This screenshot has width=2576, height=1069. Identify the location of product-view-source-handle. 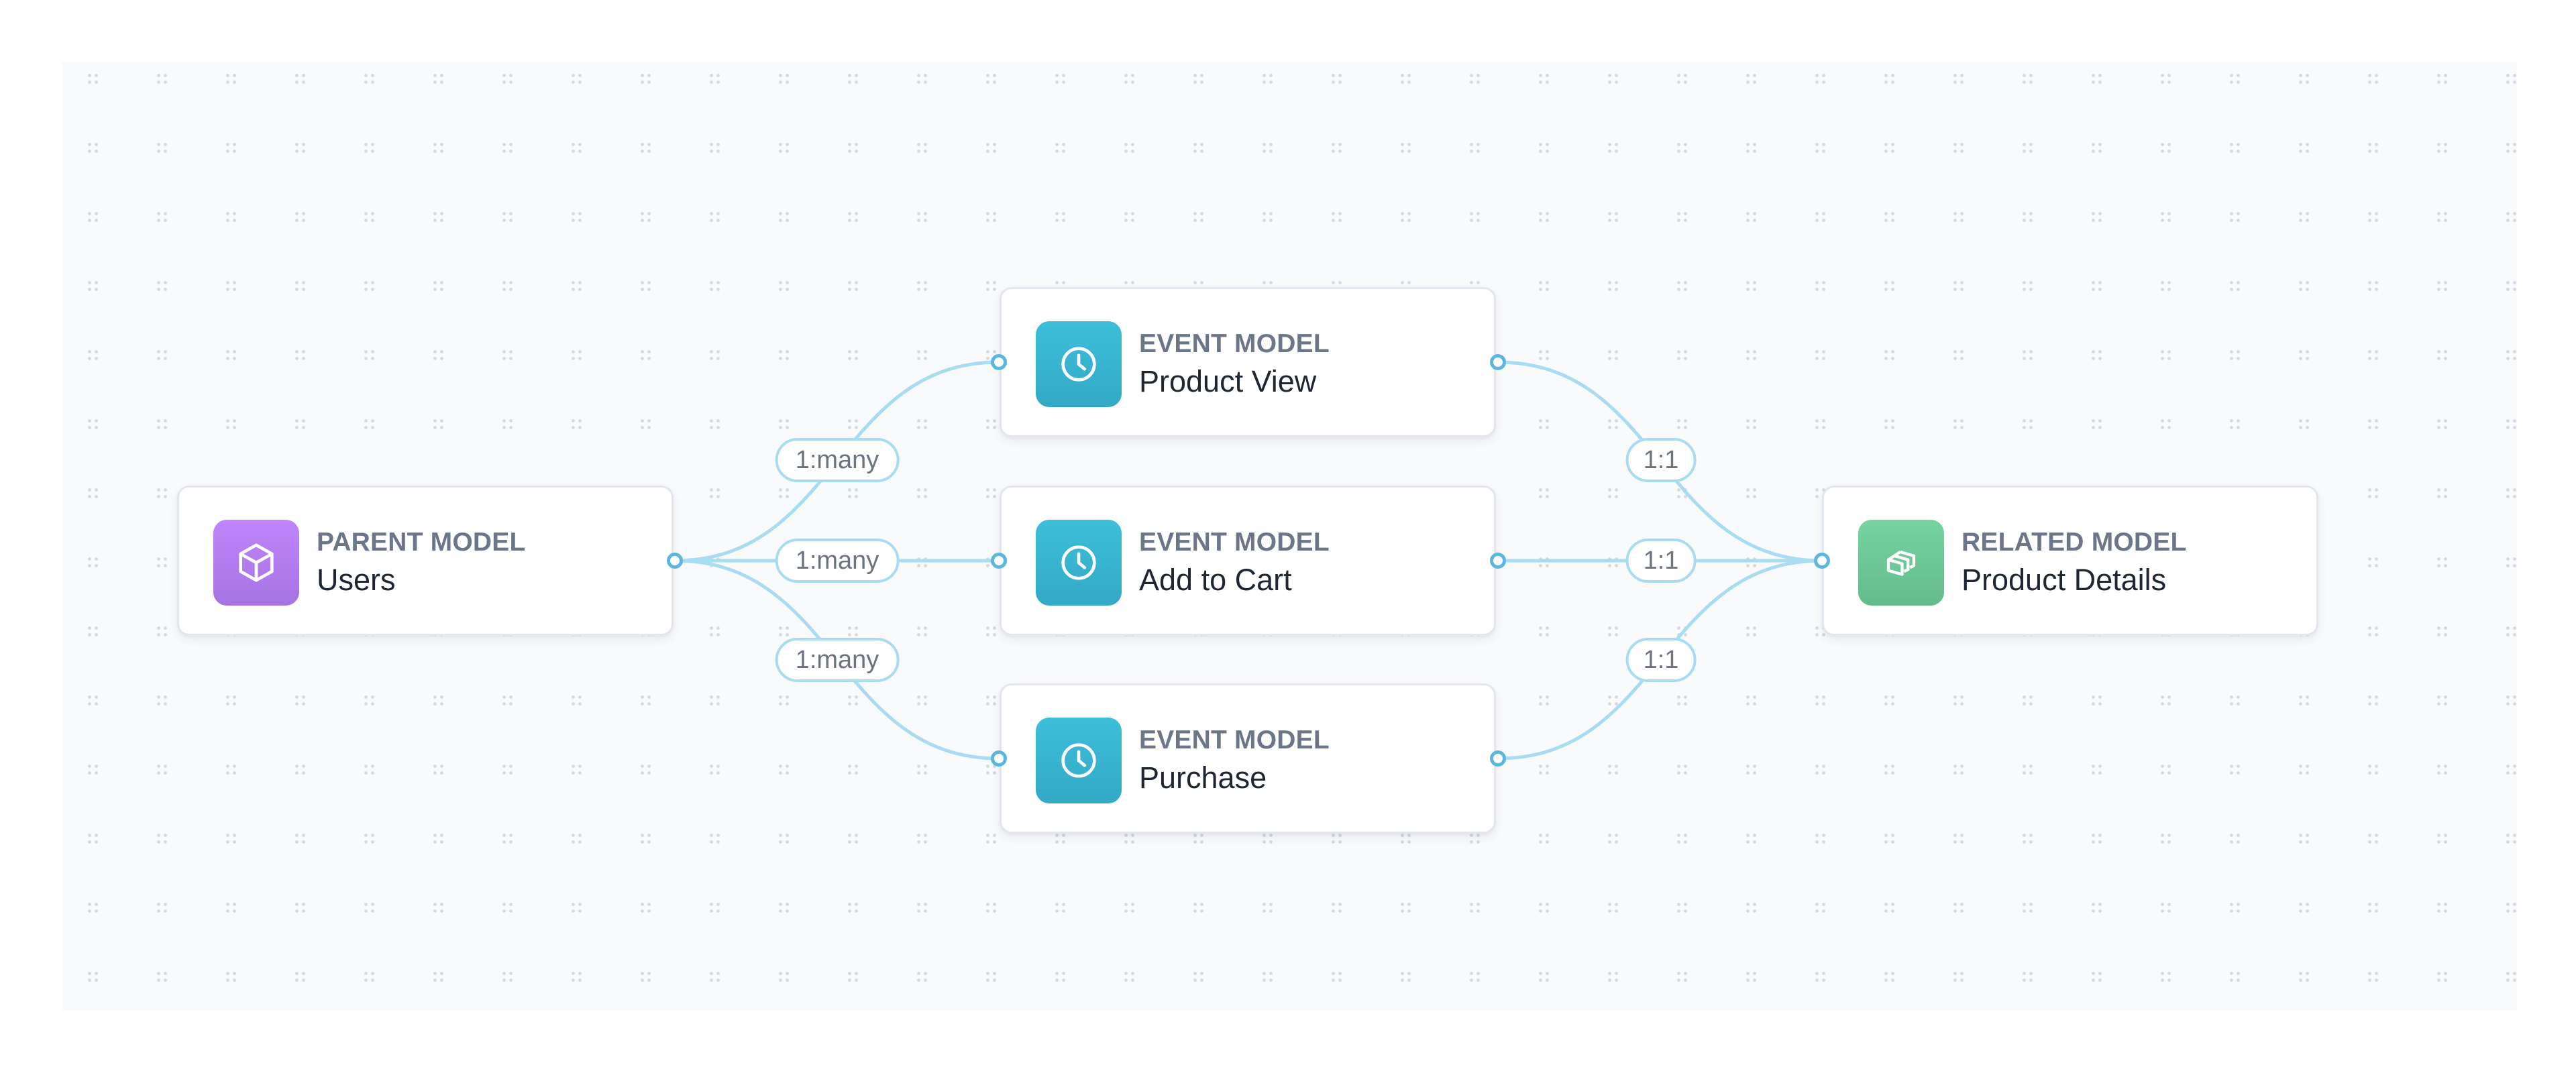
(1498, 362).